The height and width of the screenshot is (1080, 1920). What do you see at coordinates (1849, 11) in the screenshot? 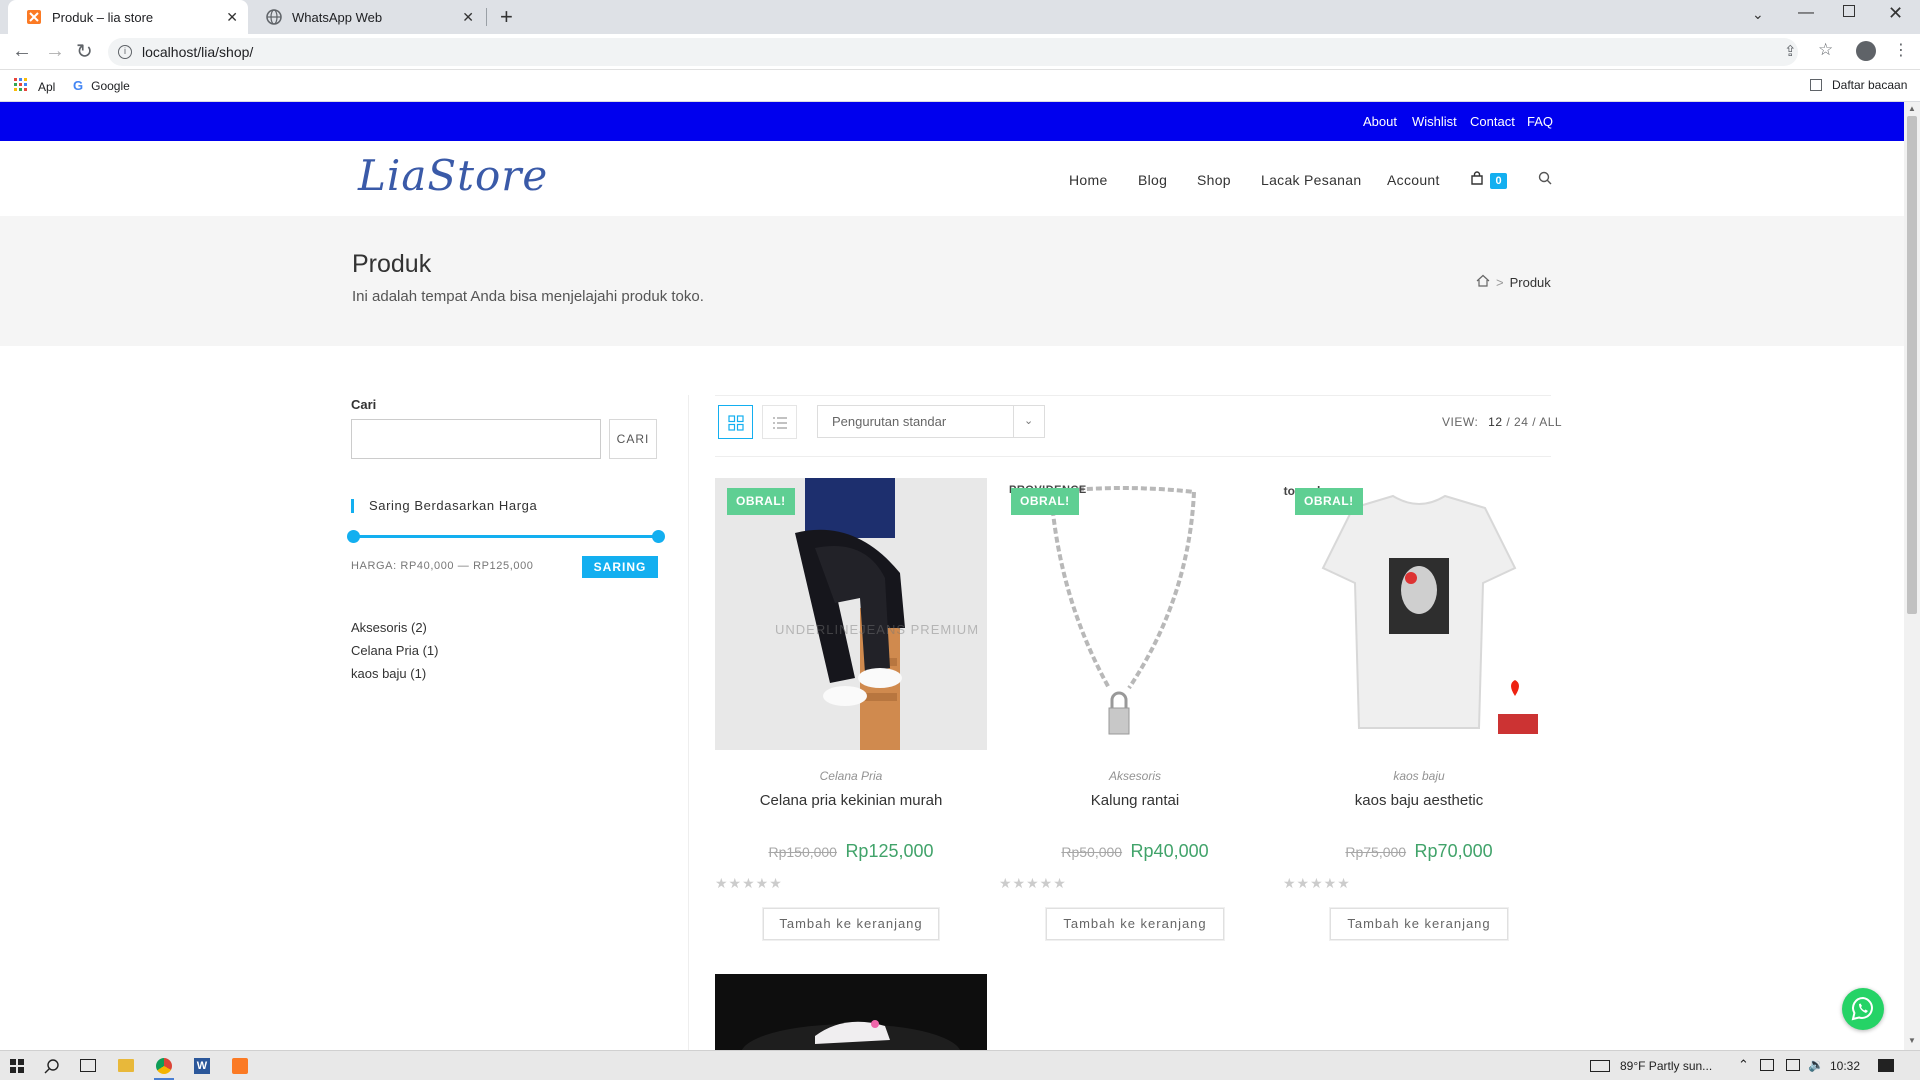
I see `restore-icon` at bounding box center [1849, 11].